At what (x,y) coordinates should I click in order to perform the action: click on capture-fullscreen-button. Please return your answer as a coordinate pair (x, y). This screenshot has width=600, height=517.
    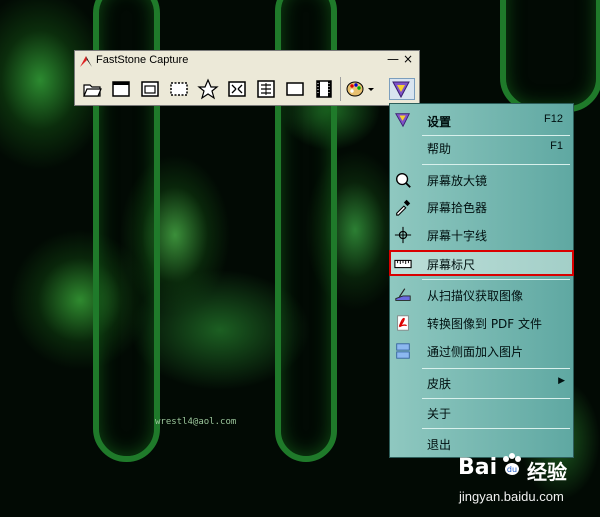
    Looking at the image, I should click on (237, 89).